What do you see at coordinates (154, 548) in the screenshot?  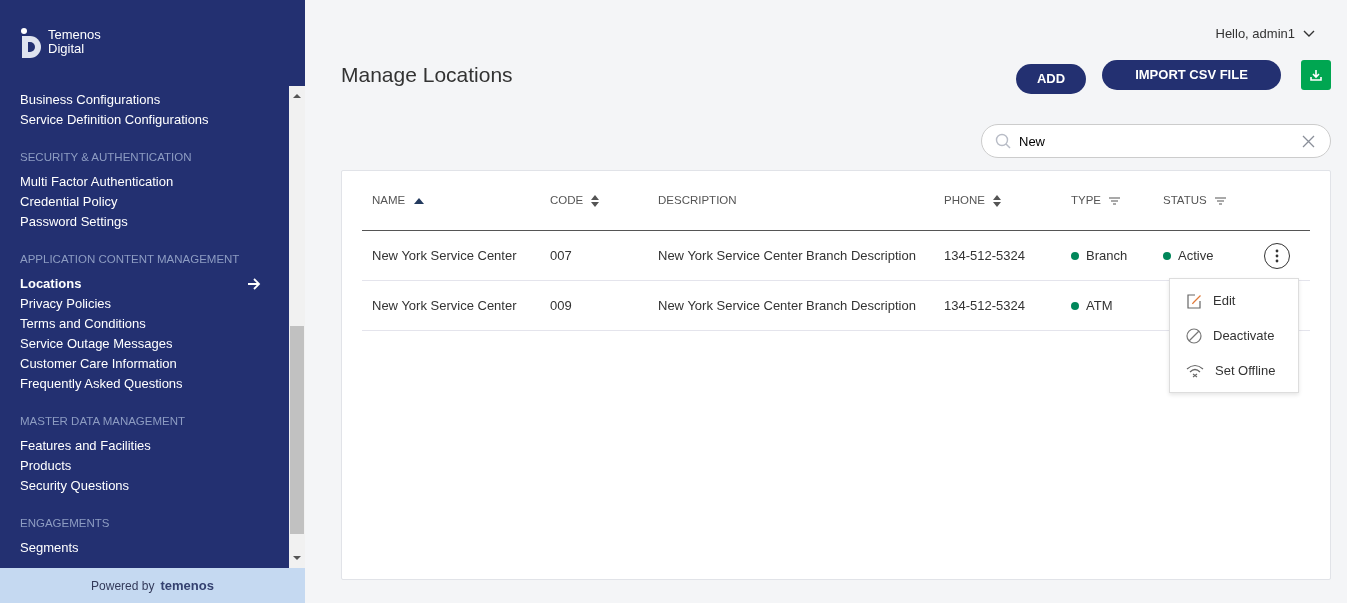 I see `nav-item: Segments` at bounding box center [154, 548].